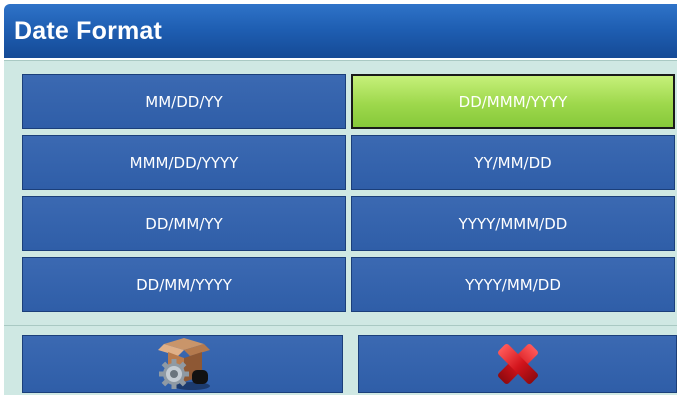 This screenshot has height=395, width=677. I want to click on option-label: YYYY/MMM/DD, so click(513, 223).